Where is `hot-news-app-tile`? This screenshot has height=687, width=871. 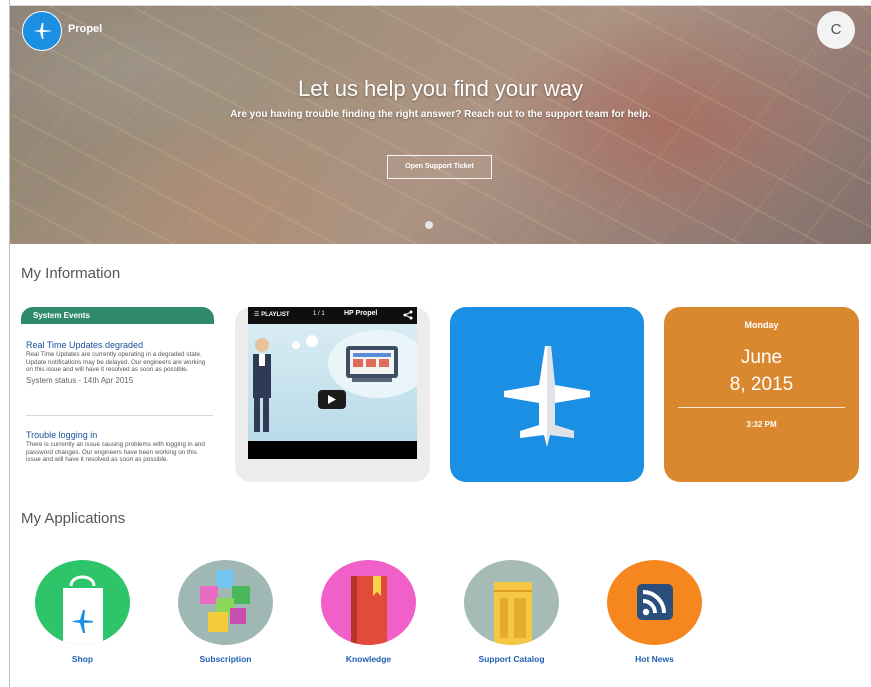
hot-news-app-tile is located at coordinates (654, 602).